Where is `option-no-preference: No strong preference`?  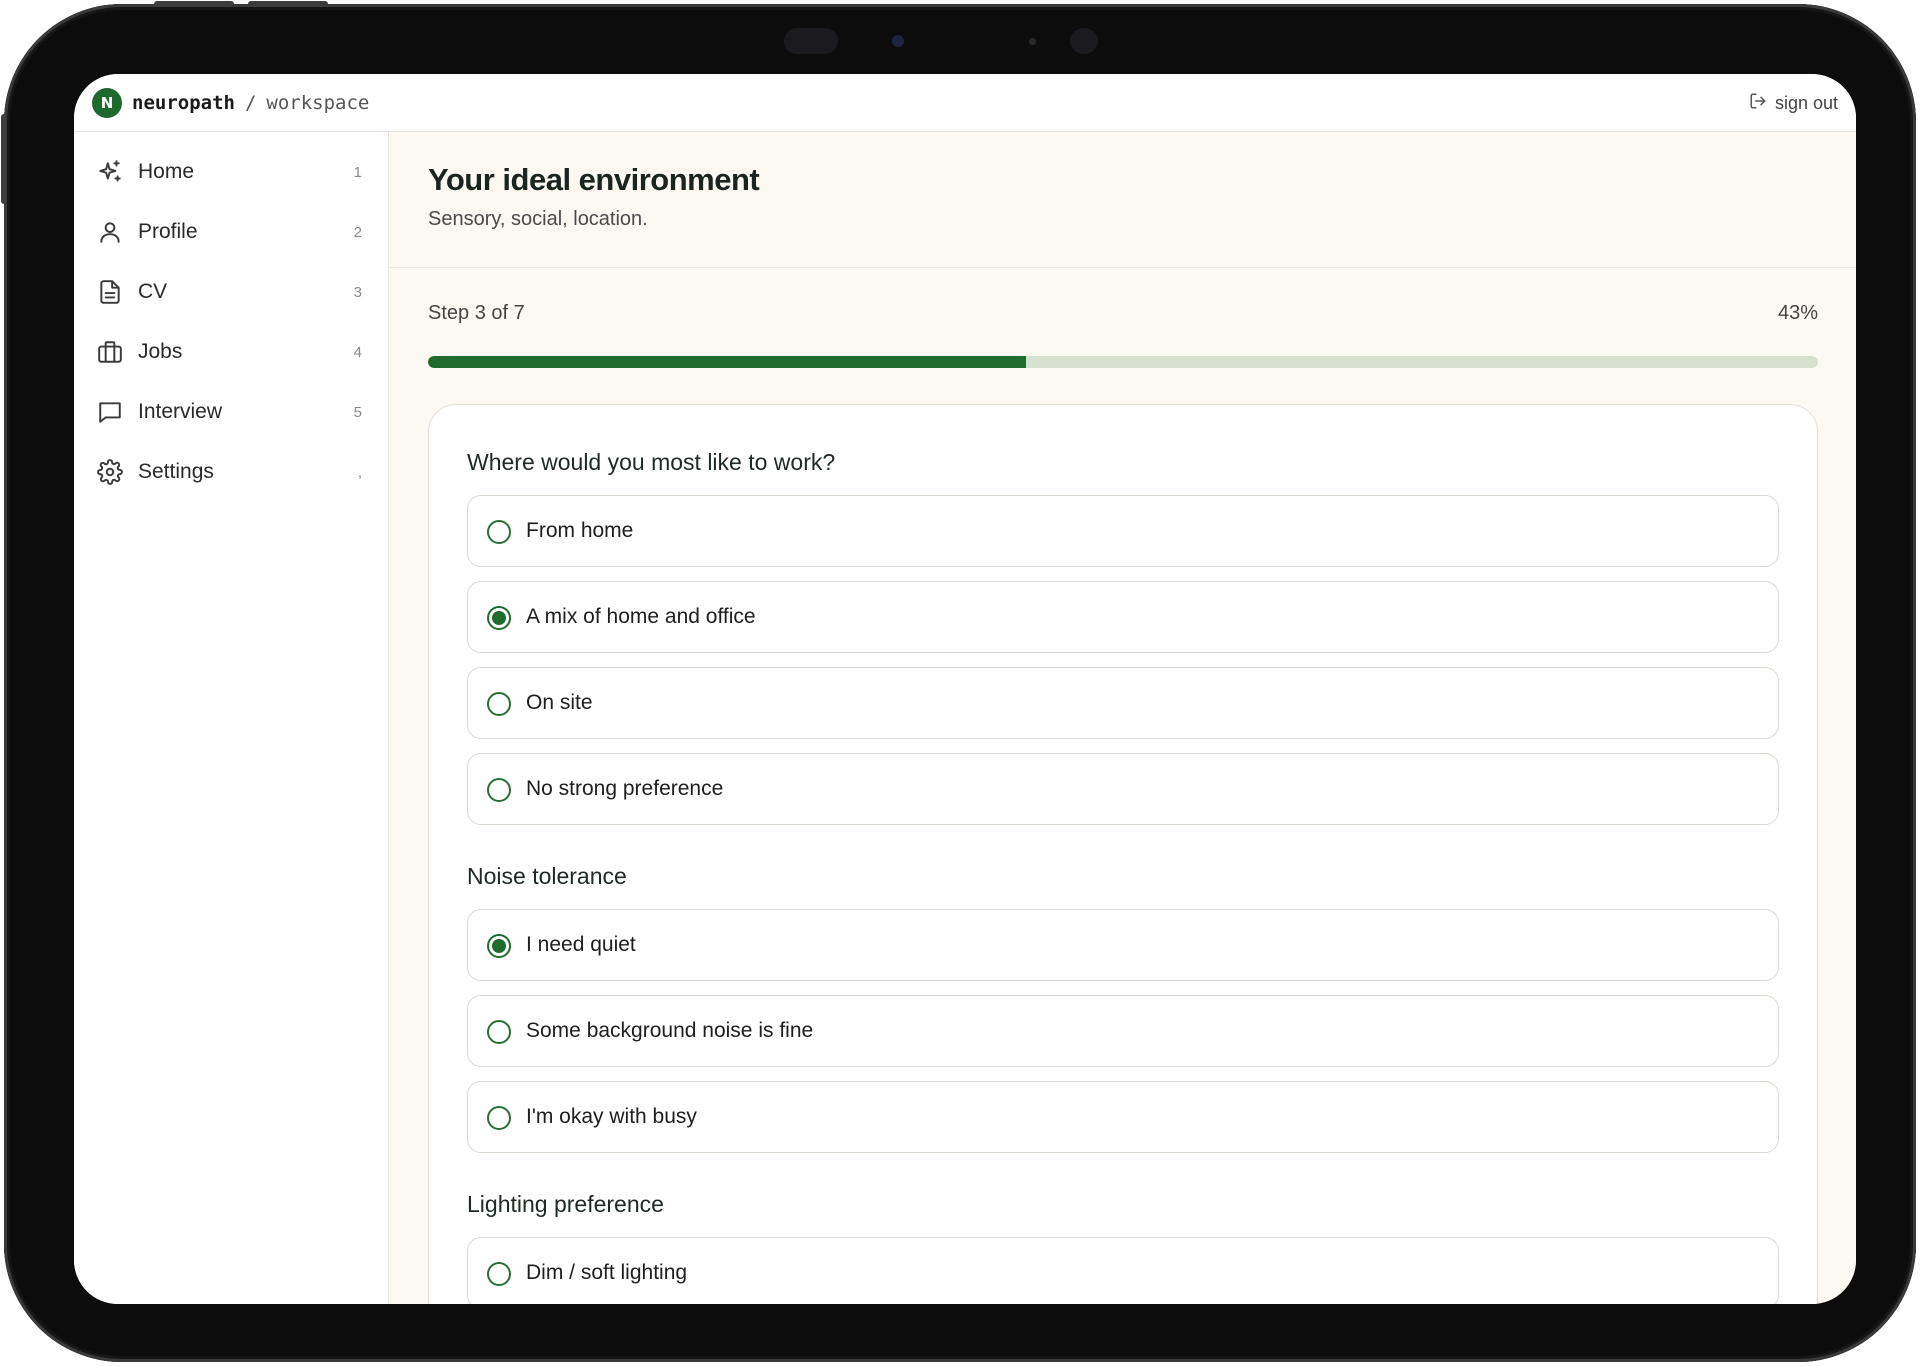
option-no-preference: No strong preference is located at coordinates (1123, 789).